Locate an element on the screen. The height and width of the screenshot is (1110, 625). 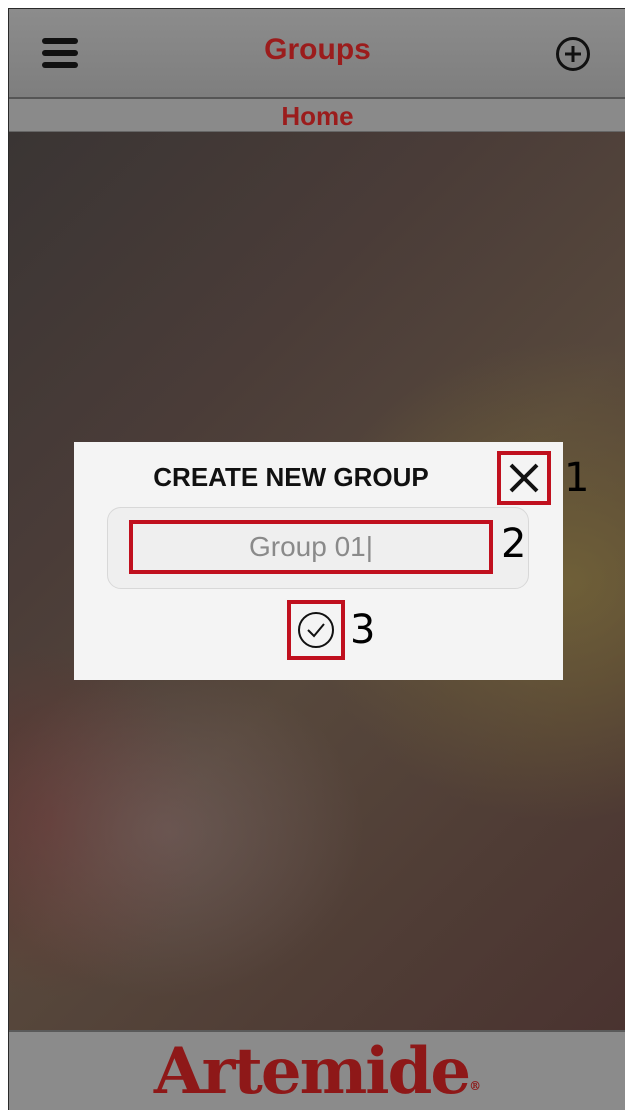
top-bar: Groups is located at coordinates (317, 54).